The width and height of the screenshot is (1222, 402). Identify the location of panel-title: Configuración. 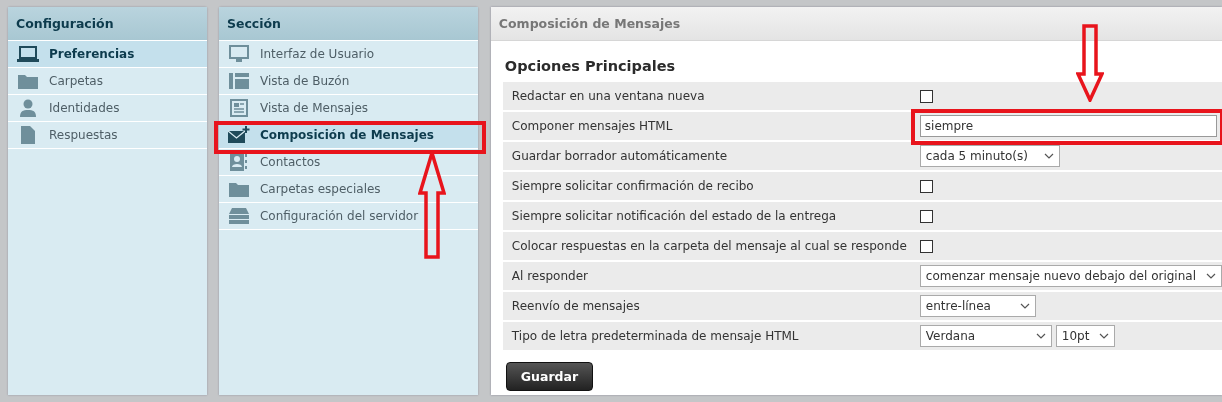
(65, 23).